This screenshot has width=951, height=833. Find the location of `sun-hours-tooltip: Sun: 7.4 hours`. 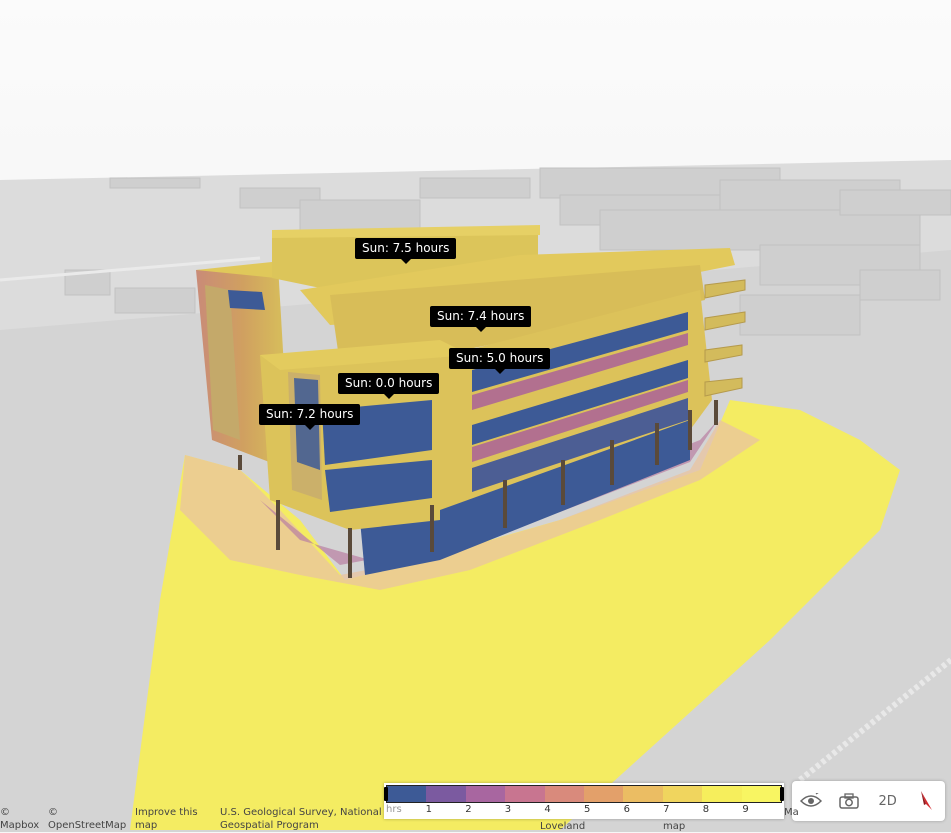

sun-hours-tooltip: Sun: 7.4 hours is located at coordinates (481, 319).